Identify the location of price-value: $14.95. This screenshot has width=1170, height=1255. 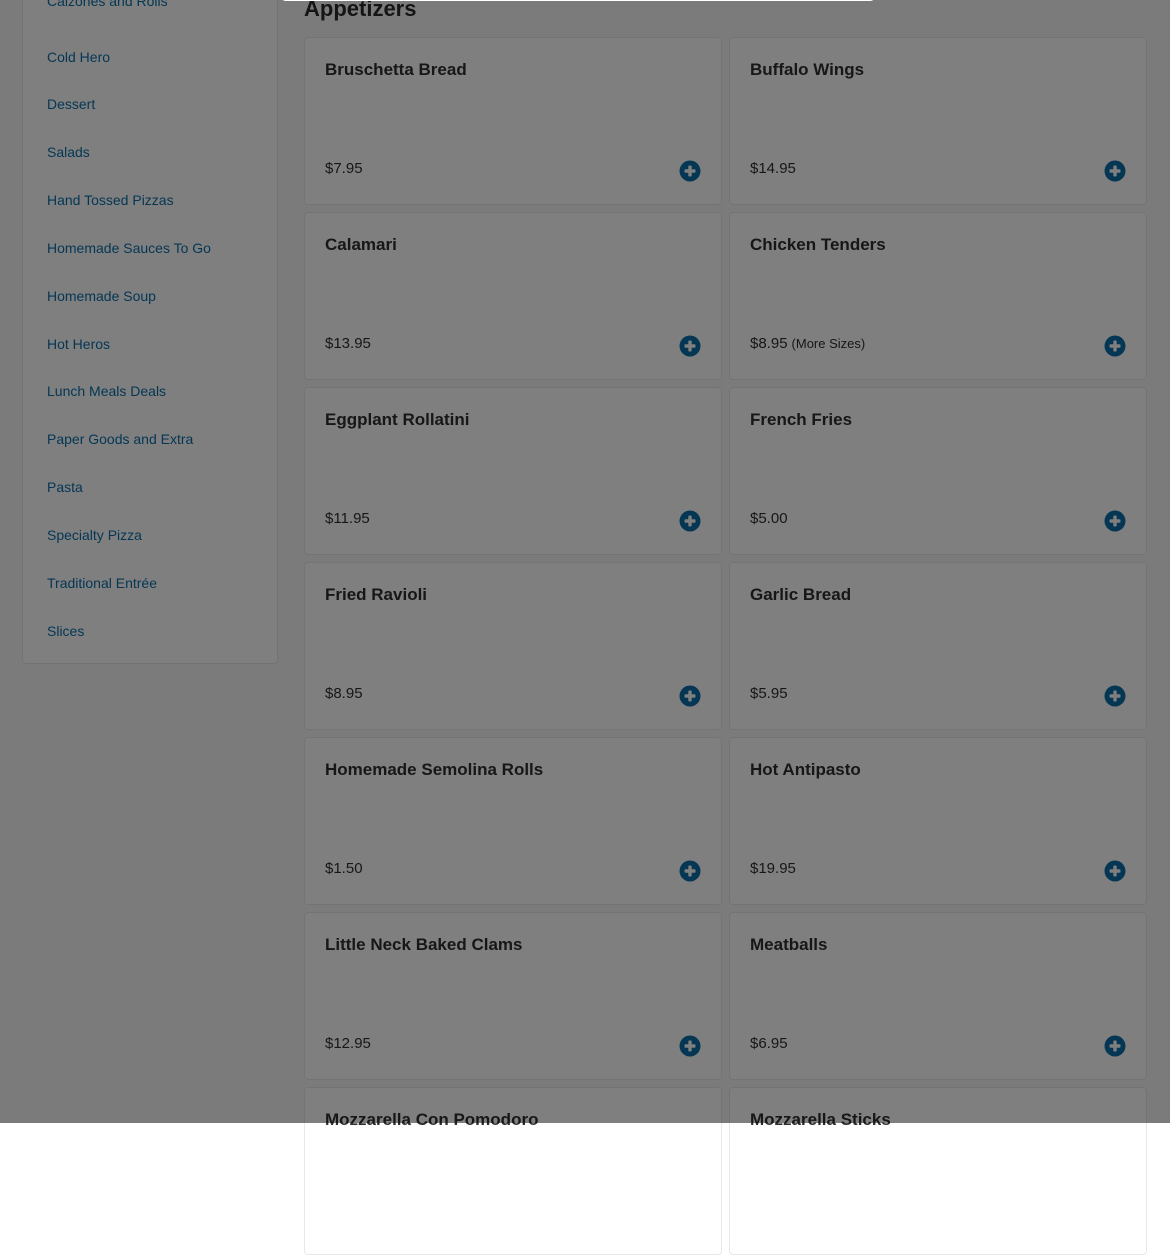
(773, 168).